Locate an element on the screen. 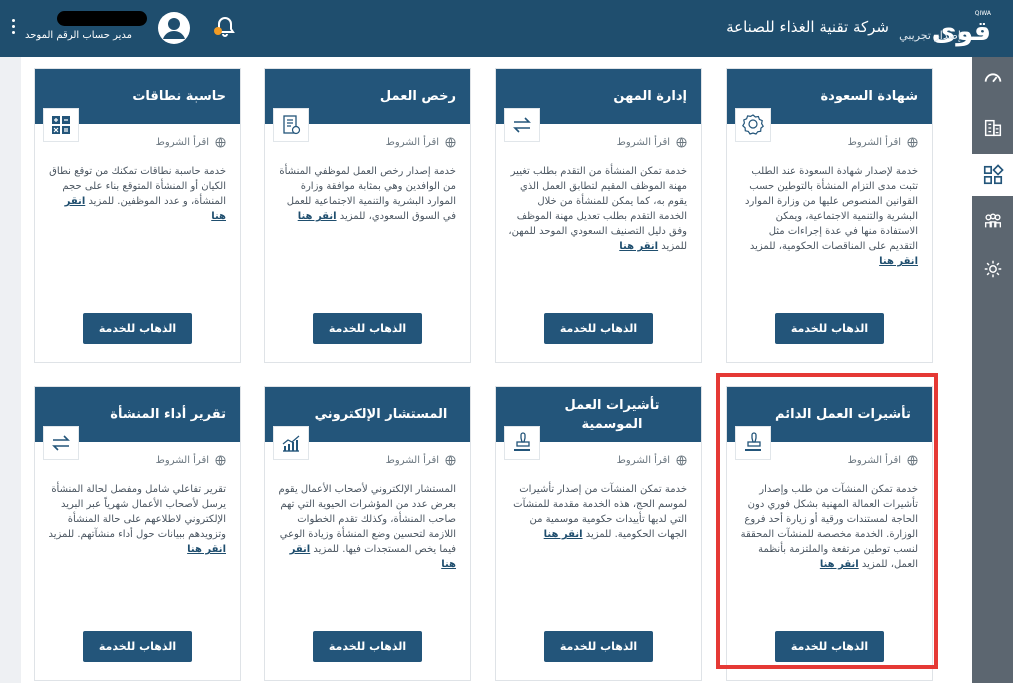 The height and width of the screenshot is (683, 1013). rail-item-employees is located at coordinates (992, 221).